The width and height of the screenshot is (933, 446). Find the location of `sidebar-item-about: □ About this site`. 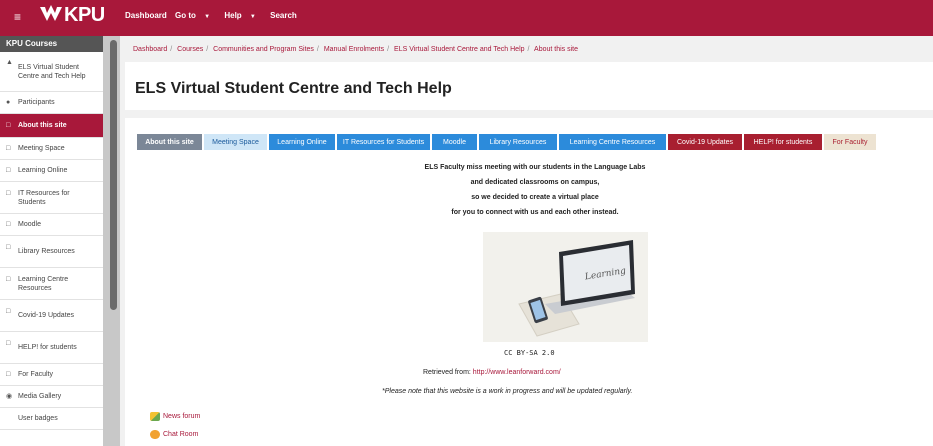

sidebar-item-about: □ About this site is located at coordinates (51, 126).